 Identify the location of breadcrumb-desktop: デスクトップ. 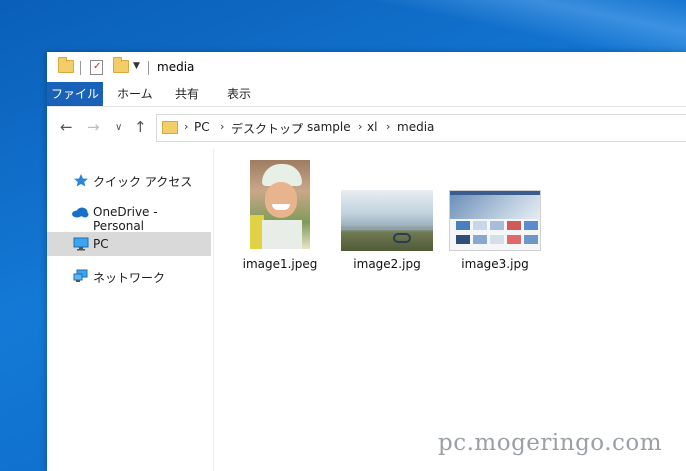
(267, 128).